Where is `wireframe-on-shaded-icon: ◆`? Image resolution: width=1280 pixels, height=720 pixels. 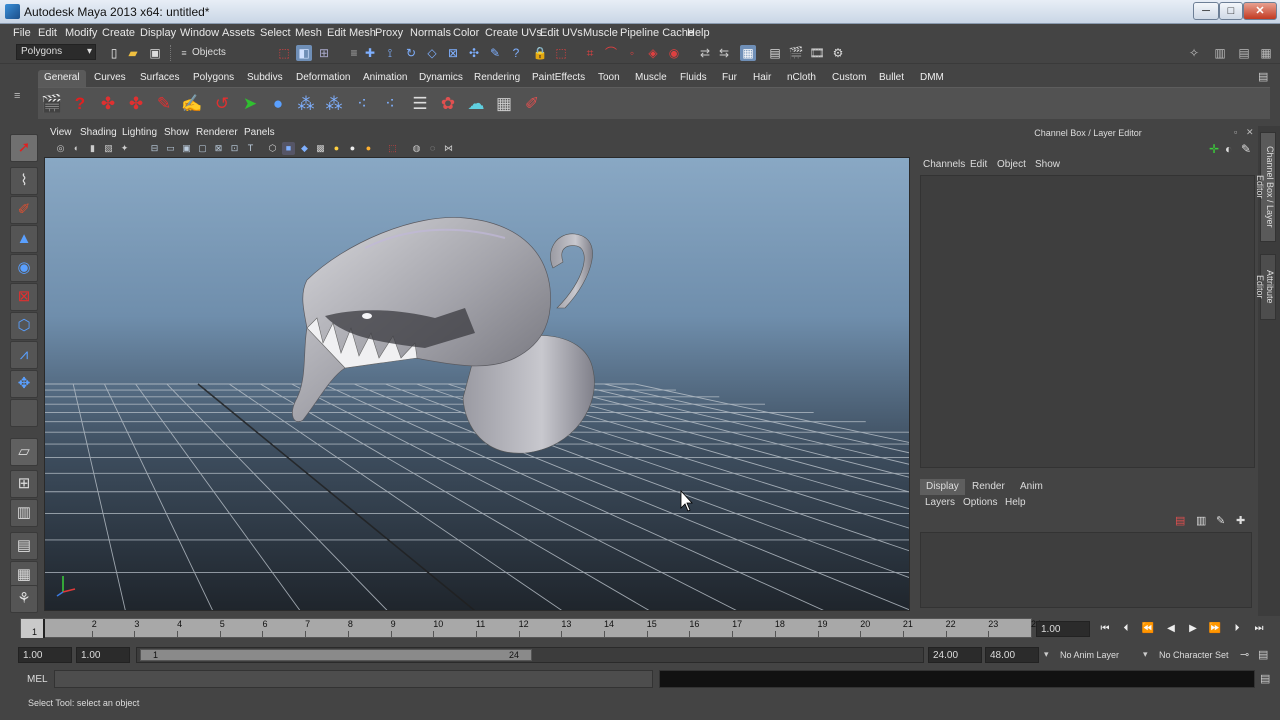
wireframe-on-shaded-icon: ◆ is located at coordinates (304, 148).